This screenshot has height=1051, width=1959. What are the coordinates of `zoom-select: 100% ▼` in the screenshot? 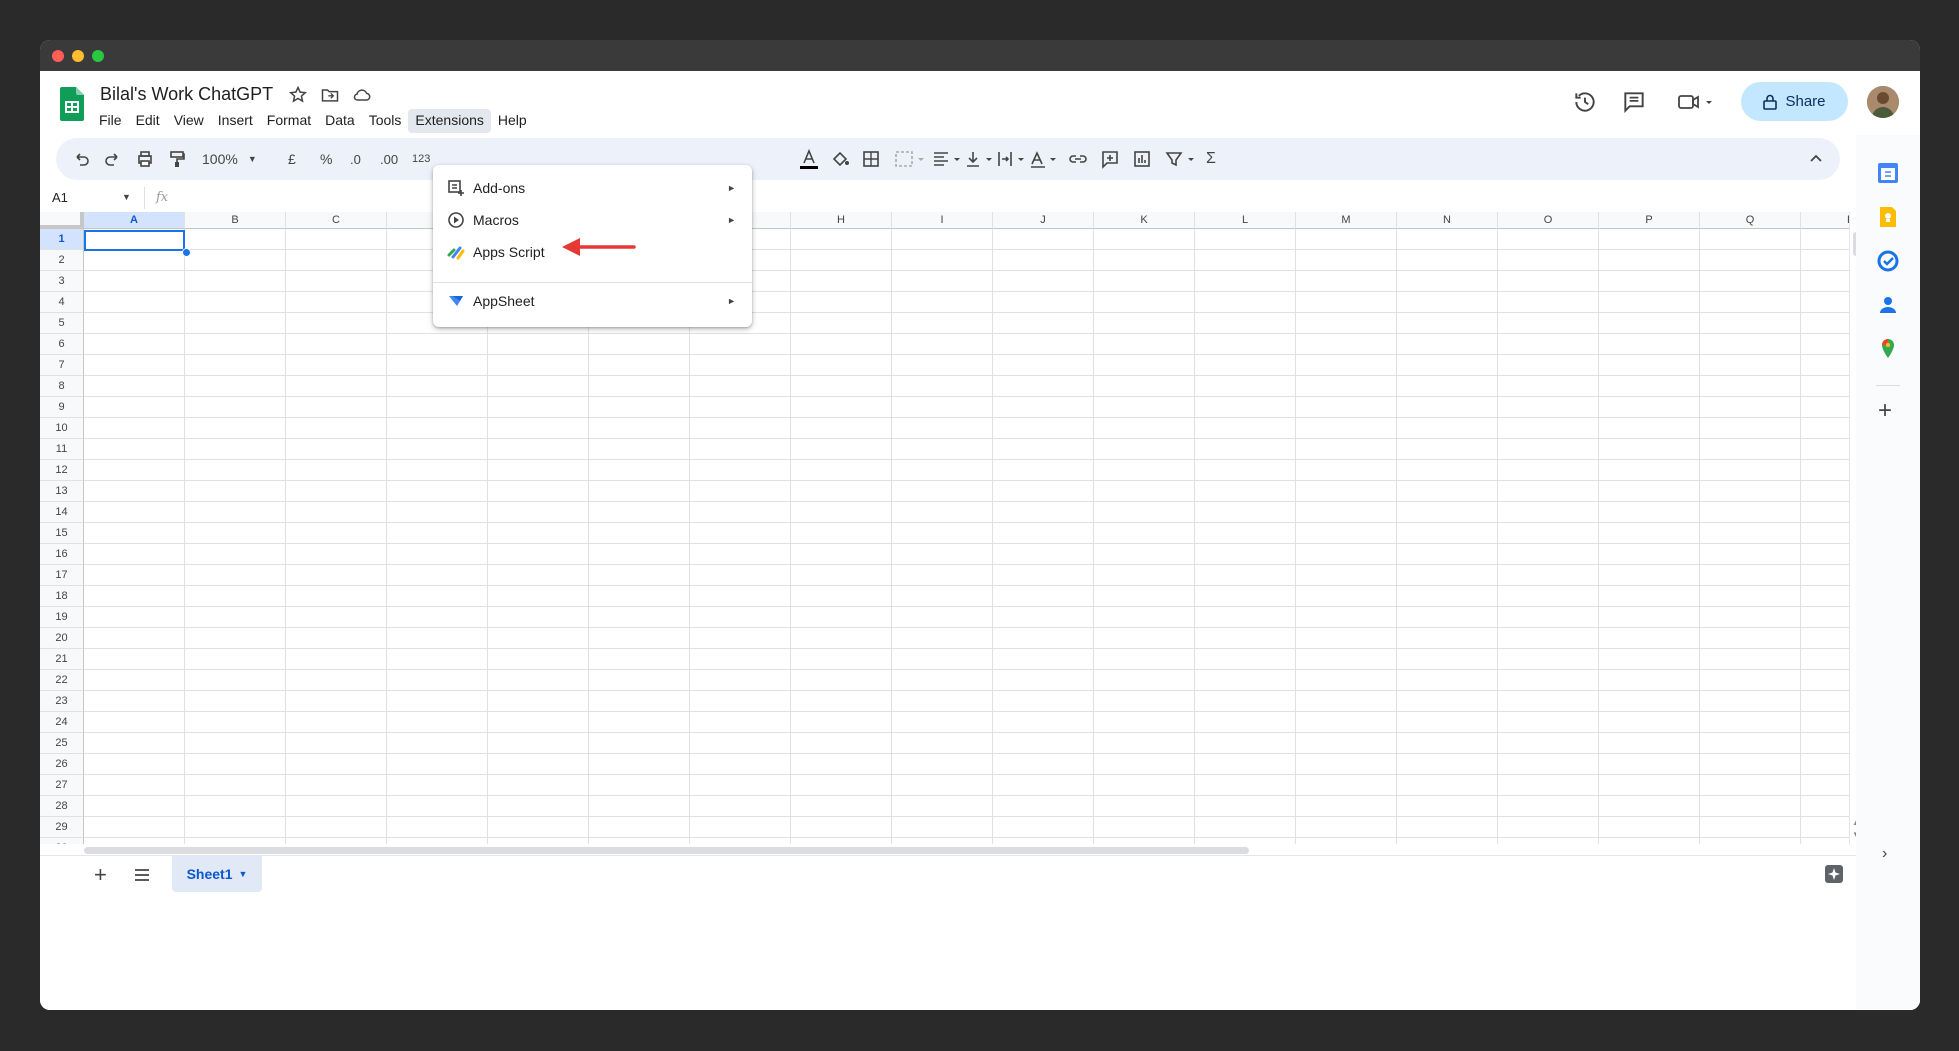 It's located at (234, 159).